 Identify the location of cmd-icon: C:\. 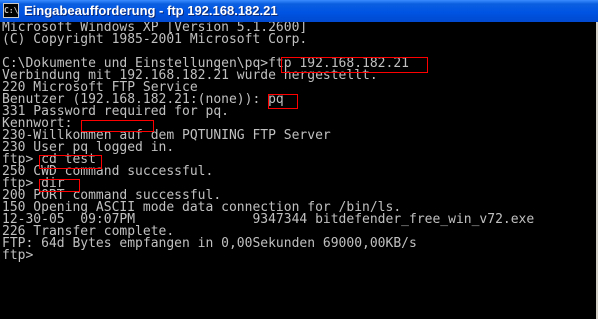
(11, 10).